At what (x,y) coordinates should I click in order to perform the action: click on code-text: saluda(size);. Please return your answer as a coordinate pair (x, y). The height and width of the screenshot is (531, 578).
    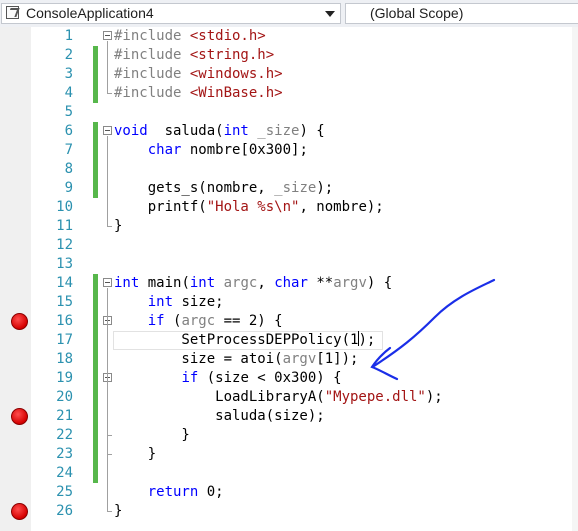
    Looking at the image, I should click on (219, 416).